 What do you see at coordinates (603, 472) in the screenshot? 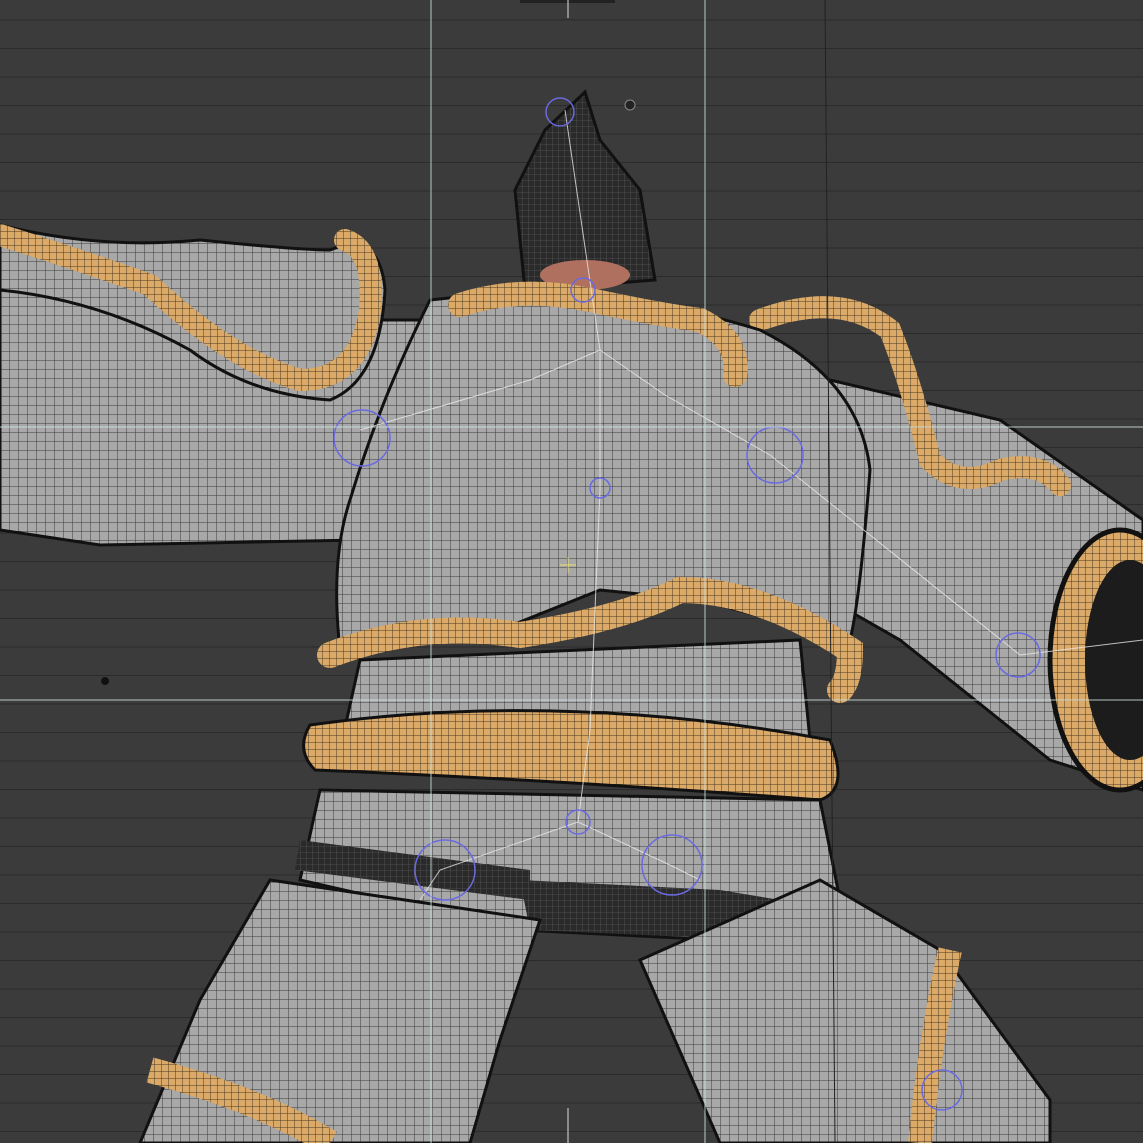
I see `chest-mesh` at bounding box center [603, 472].